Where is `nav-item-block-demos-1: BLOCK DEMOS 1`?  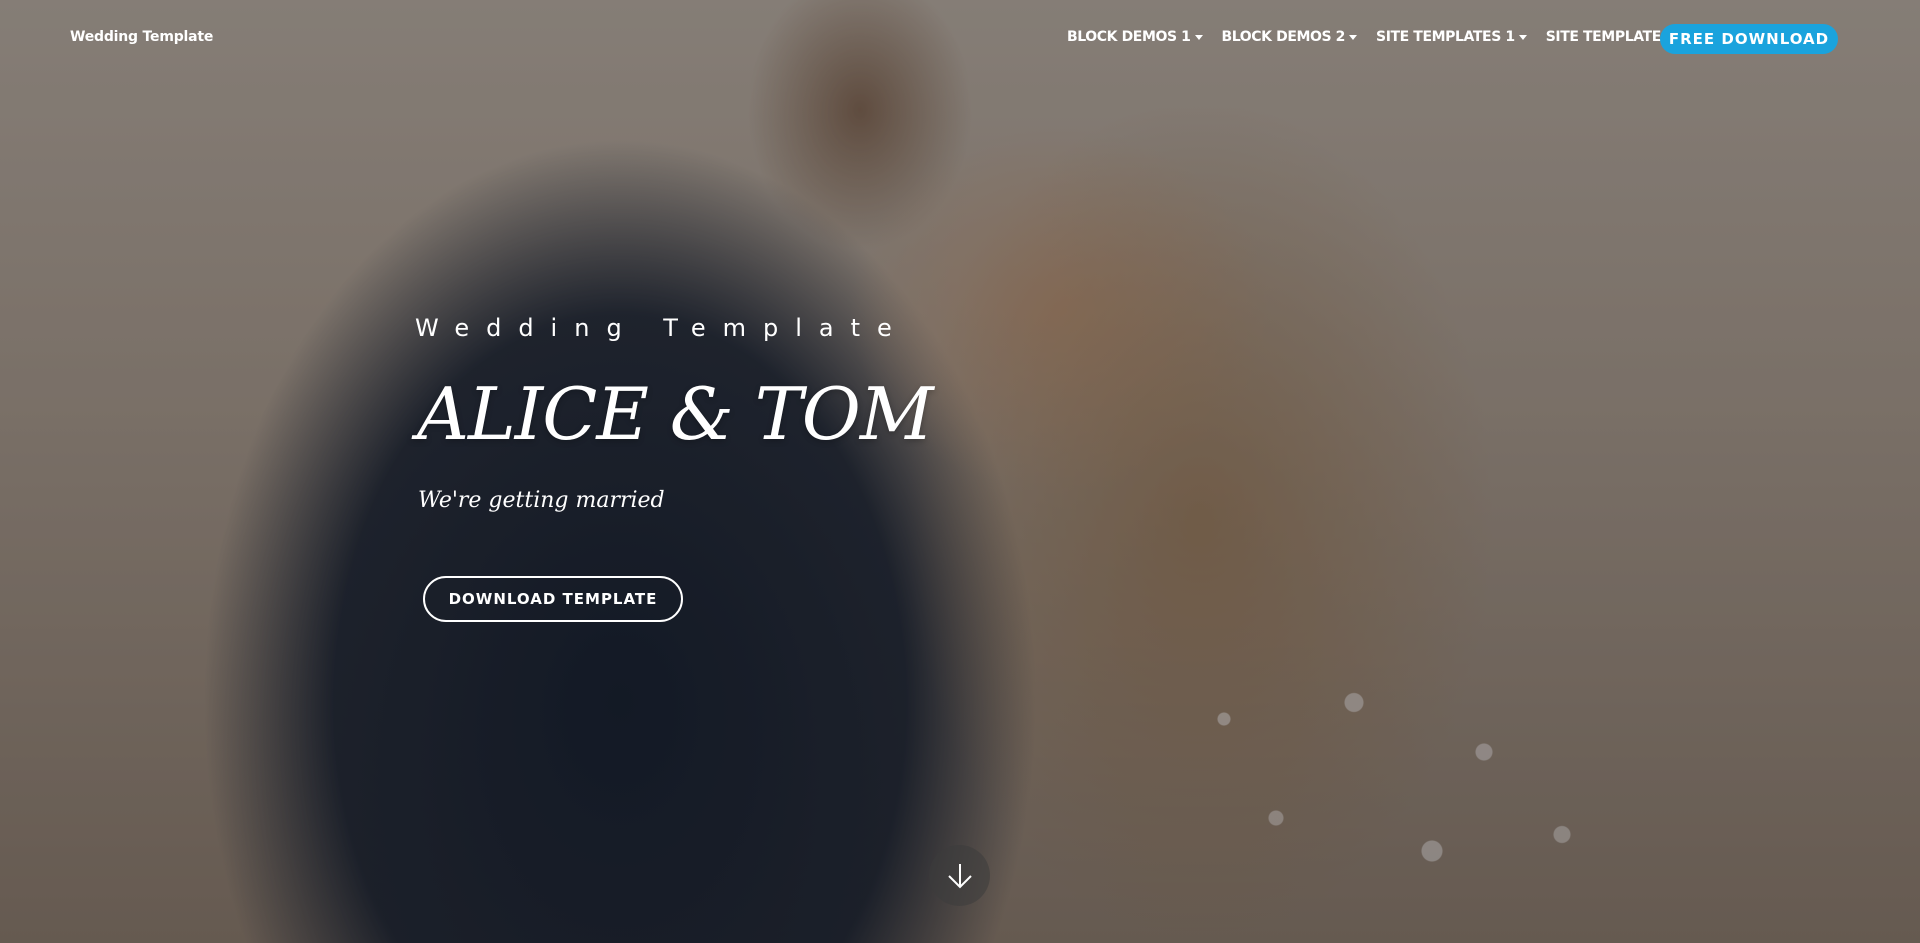
nav-item-block-demos-1: BLOCK DEMOS 1 is located at coordinates (1135, 37).